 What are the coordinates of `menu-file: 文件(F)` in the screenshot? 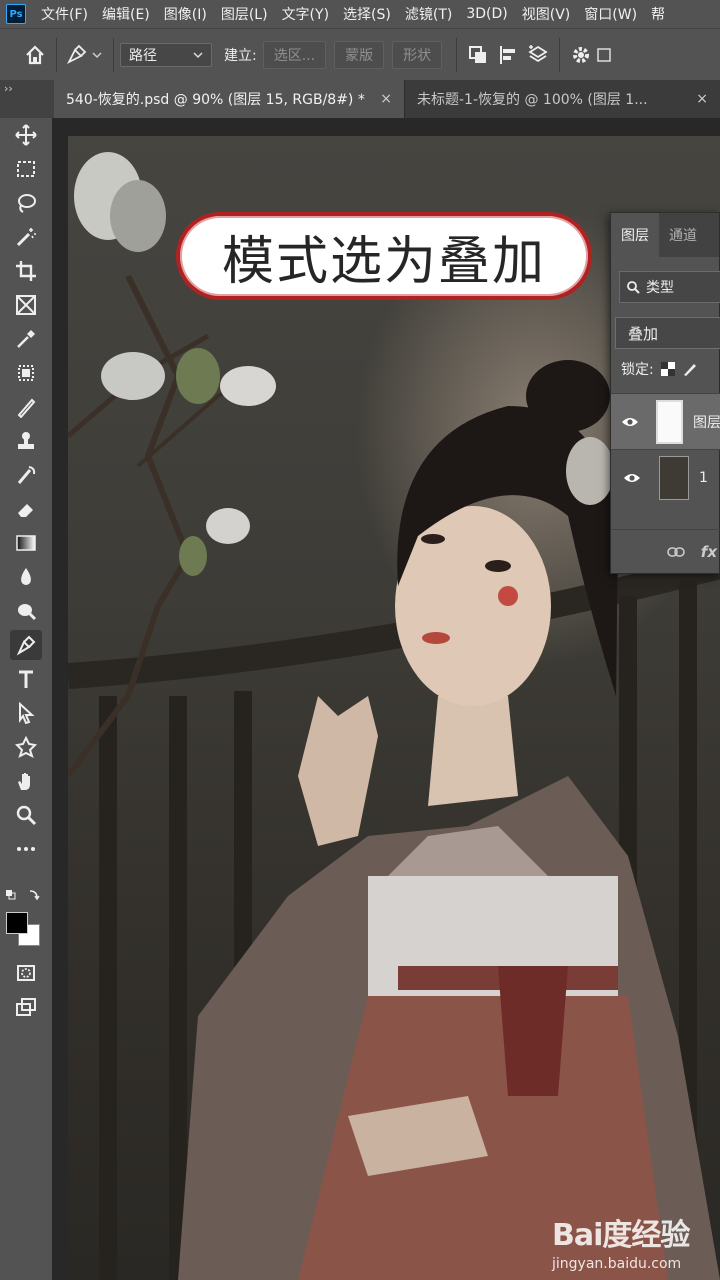 It's located at (64, 14).